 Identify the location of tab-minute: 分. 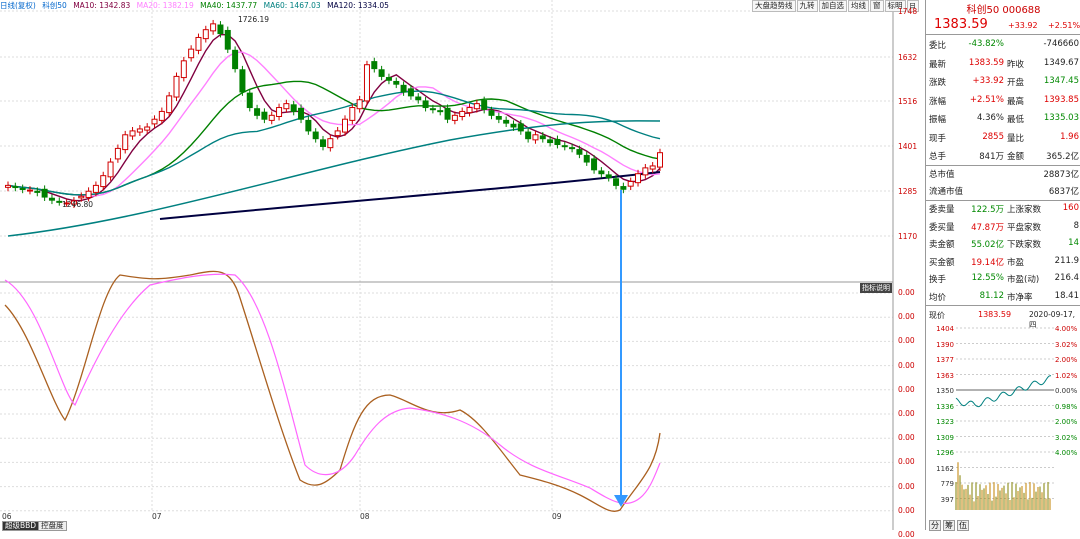
(935, 525).